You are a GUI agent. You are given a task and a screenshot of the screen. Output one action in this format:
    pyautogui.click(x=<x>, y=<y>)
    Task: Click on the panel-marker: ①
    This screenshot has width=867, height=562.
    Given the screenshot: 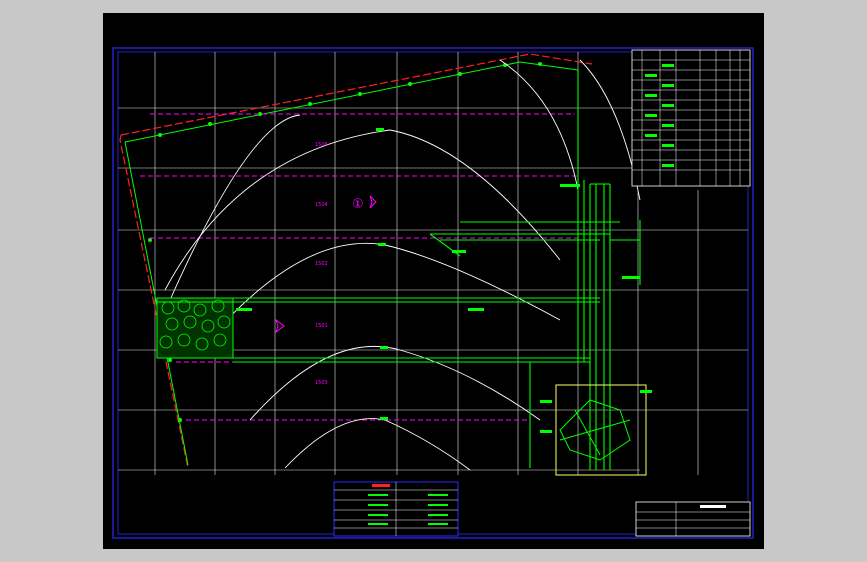 What is the action you would take?
    pyautogui.click(x=358, y=204)
    